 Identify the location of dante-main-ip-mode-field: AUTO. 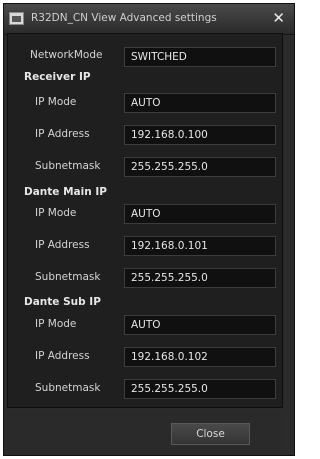
(200, 214).